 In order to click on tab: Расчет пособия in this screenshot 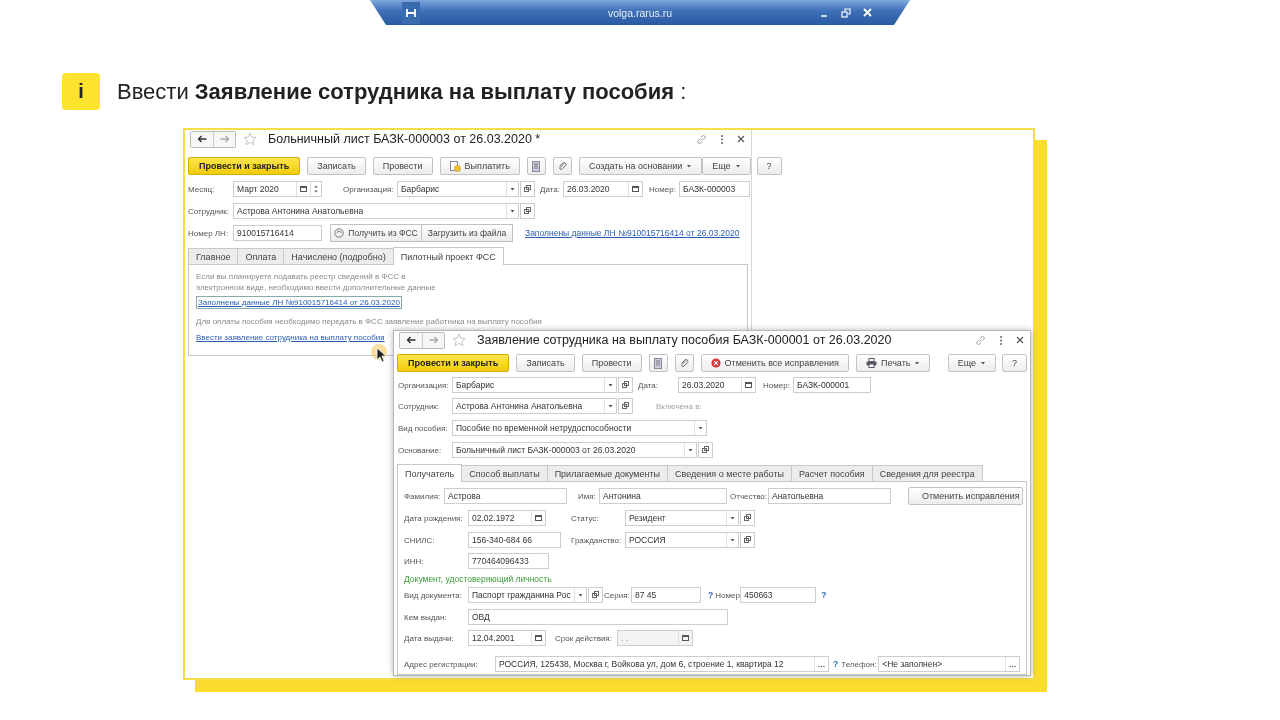, I will do `click(832, 473)`.